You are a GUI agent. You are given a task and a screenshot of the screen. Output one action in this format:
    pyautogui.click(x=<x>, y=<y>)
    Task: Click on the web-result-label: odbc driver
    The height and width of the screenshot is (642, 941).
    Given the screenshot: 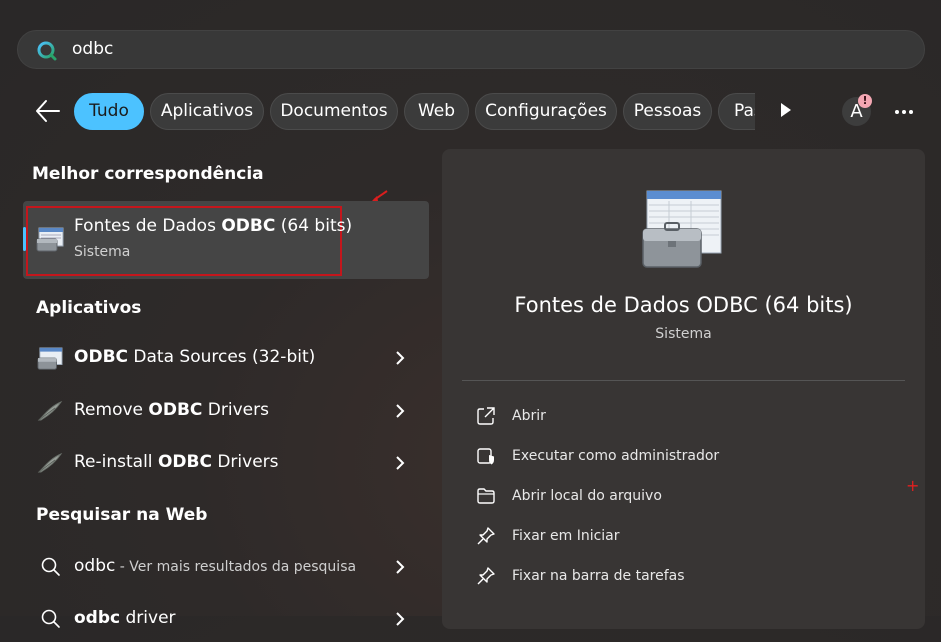 What is the action you would take?
    pyautogui.click(x=125, y=618)
    